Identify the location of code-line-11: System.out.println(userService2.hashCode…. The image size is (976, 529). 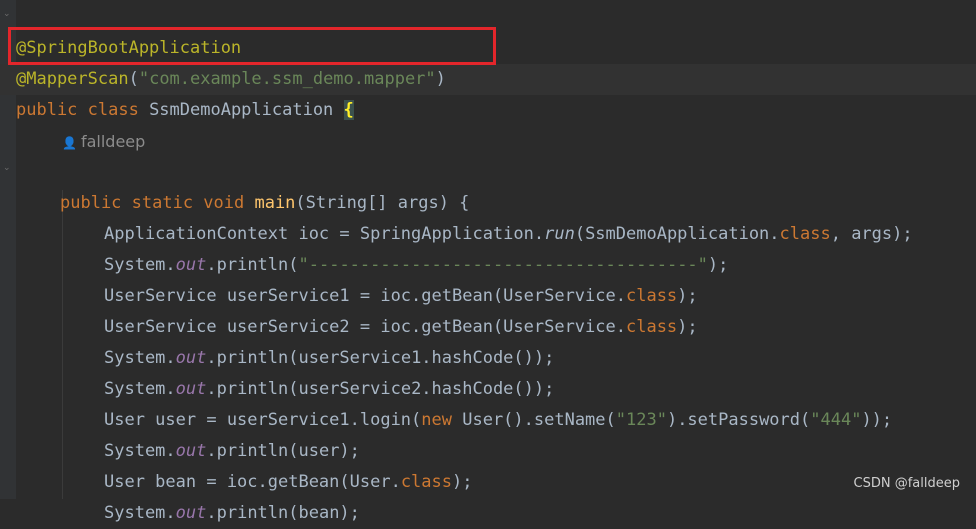
(329, 371).